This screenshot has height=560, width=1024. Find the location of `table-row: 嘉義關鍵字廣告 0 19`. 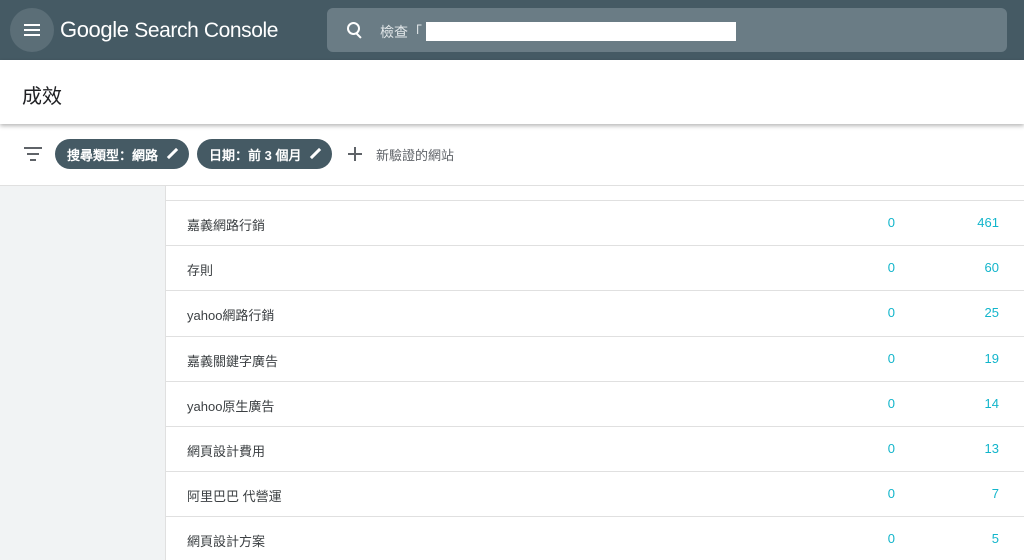

table-row: 嘉義關鍵字廣告 0 19 is located at coordinates (595, 358).